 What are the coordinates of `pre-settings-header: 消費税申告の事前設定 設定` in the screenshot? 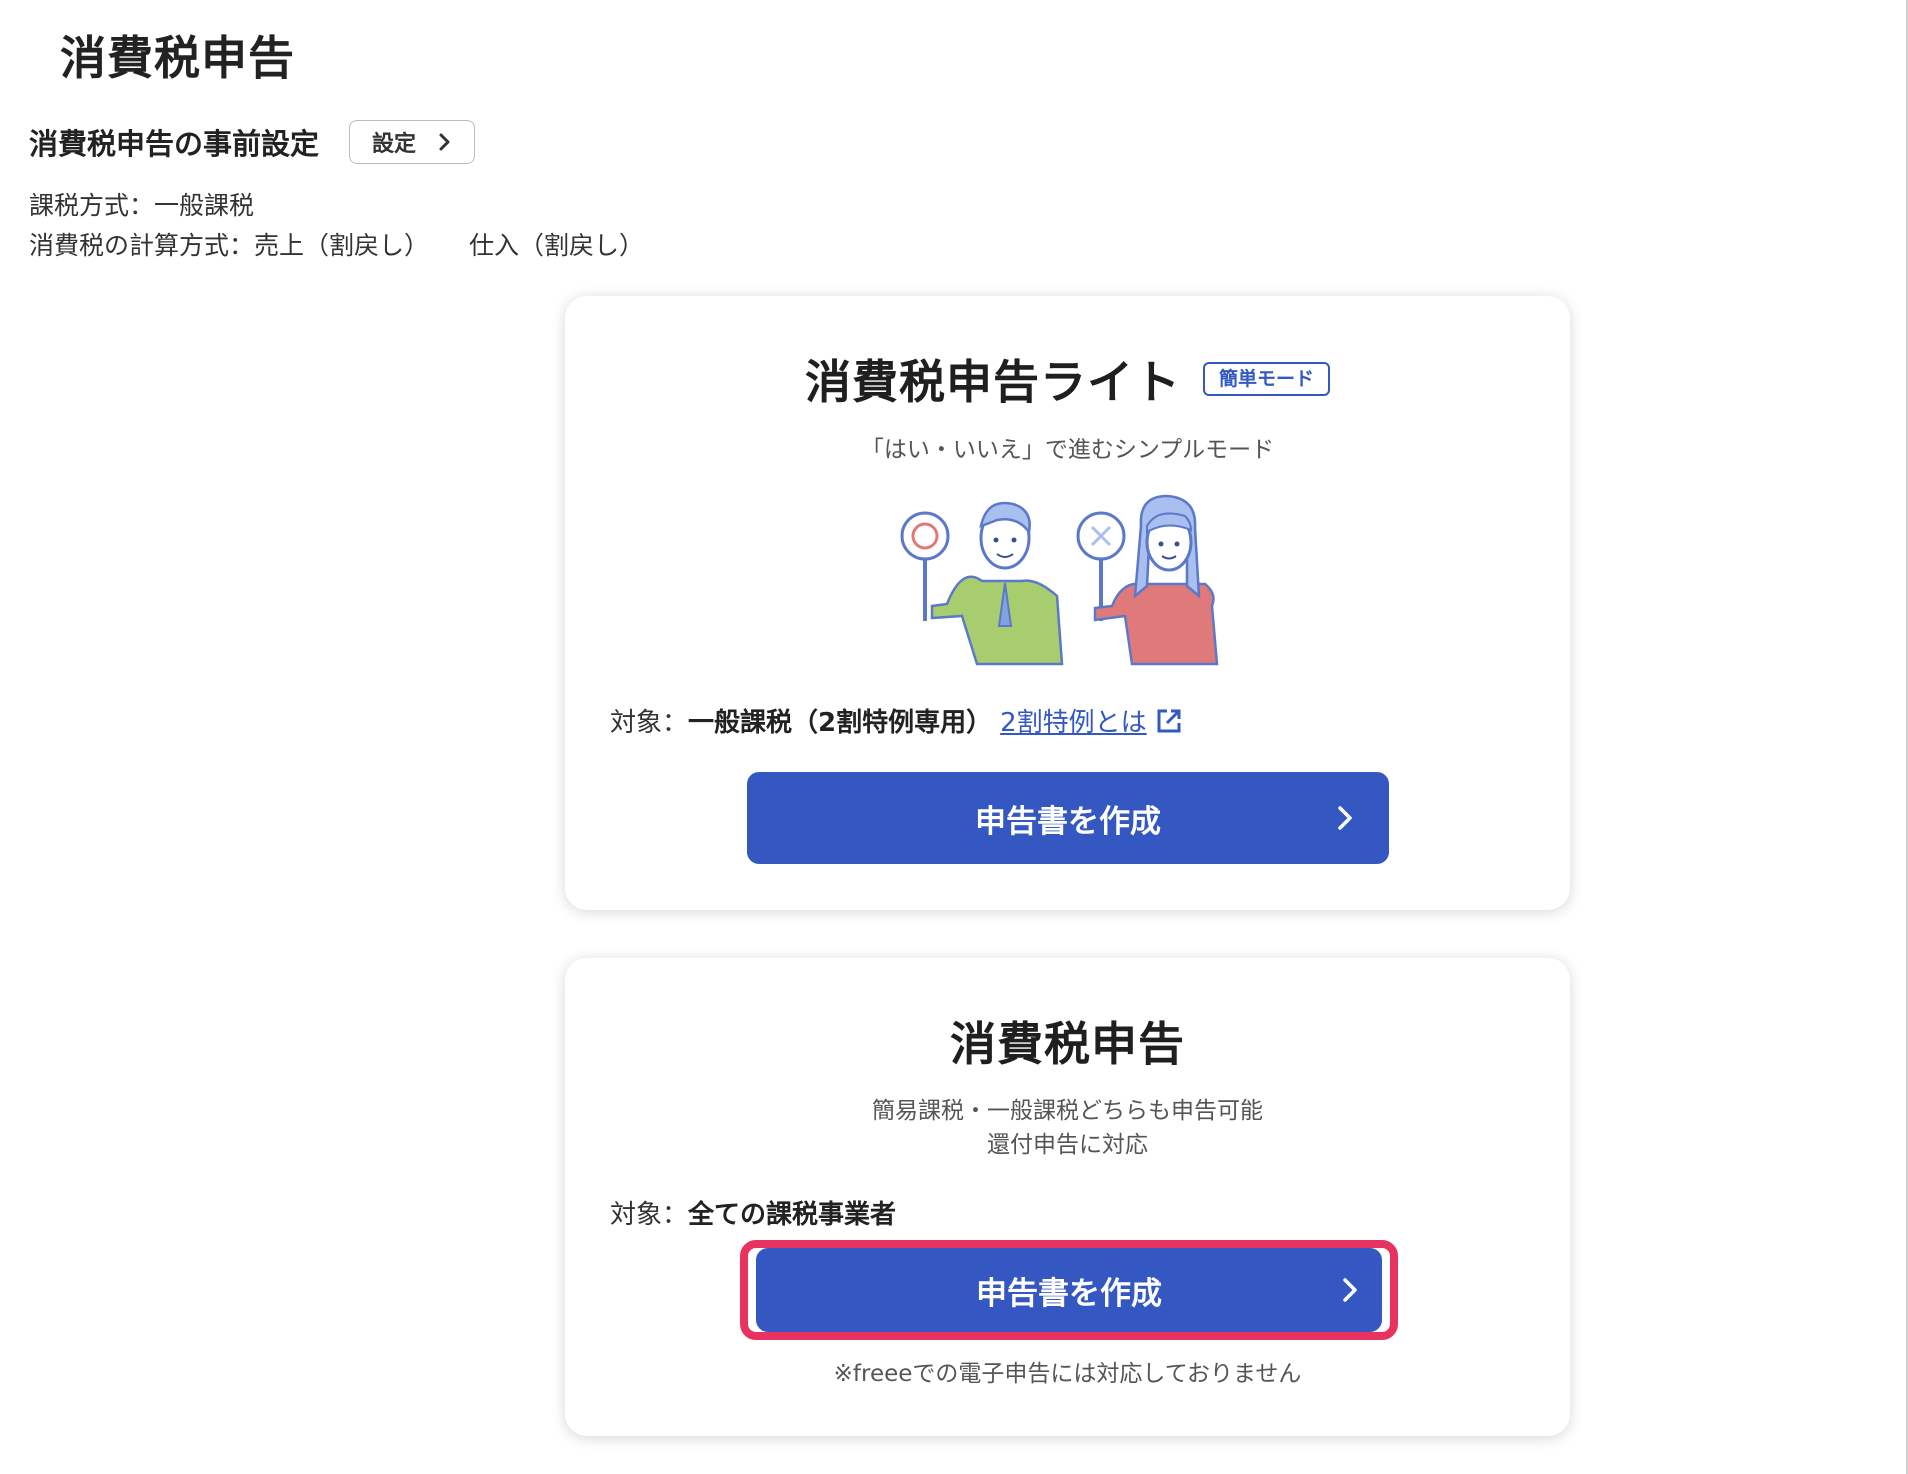 It's located at (252, 142).